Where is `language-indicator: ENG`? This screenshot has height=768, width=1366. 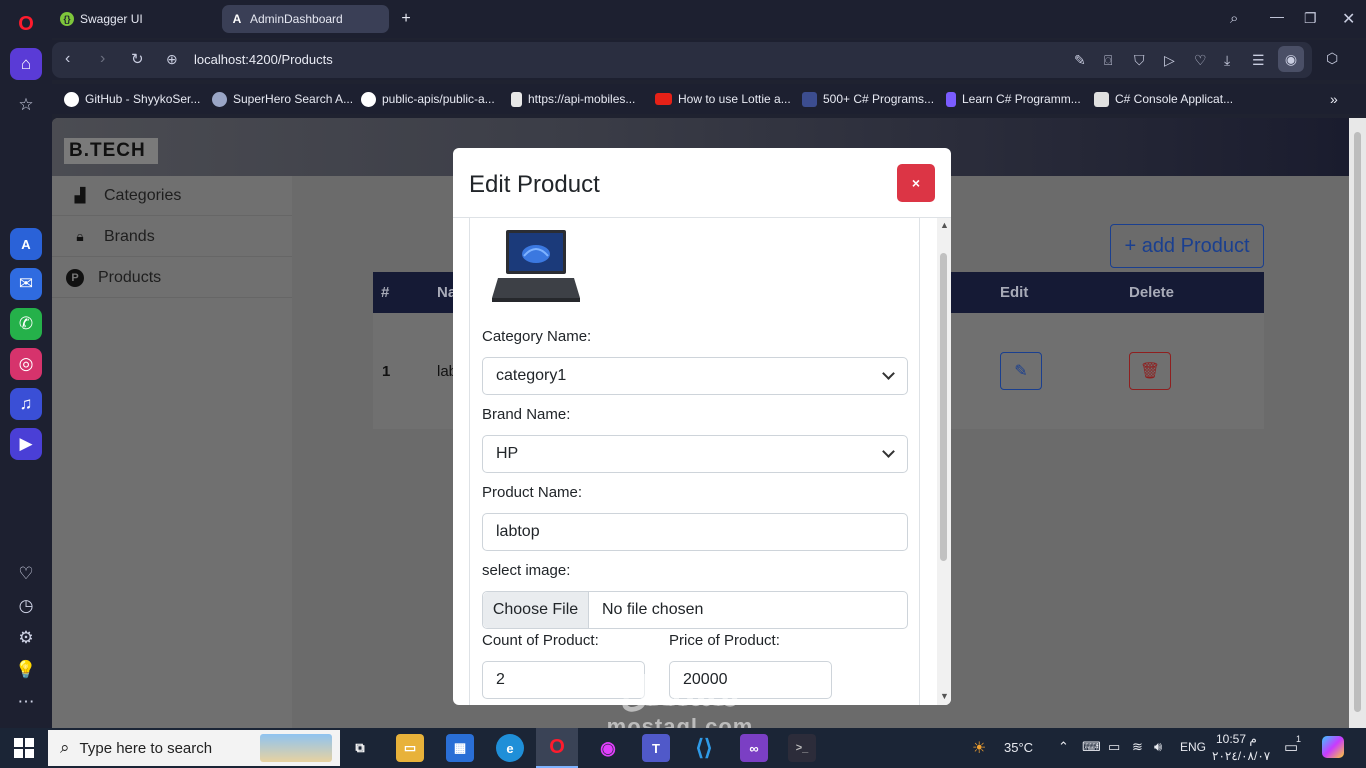 language-indicator: ENG is located at coordinates (1193, 747).